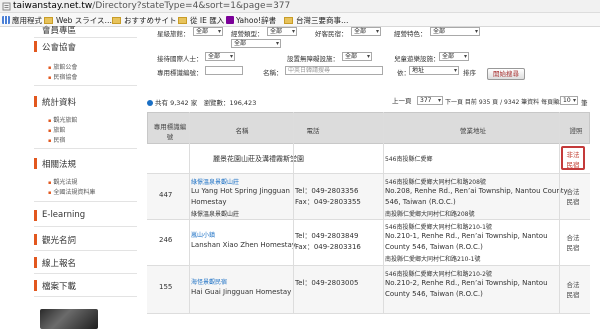 This screenshot has height=329, width=600. What do you see at coordinates (243, 245) in the screenshot?
I see `row-name-en: Lanshan Xiao Zhen Homestay` at bounding box center [243, 245].